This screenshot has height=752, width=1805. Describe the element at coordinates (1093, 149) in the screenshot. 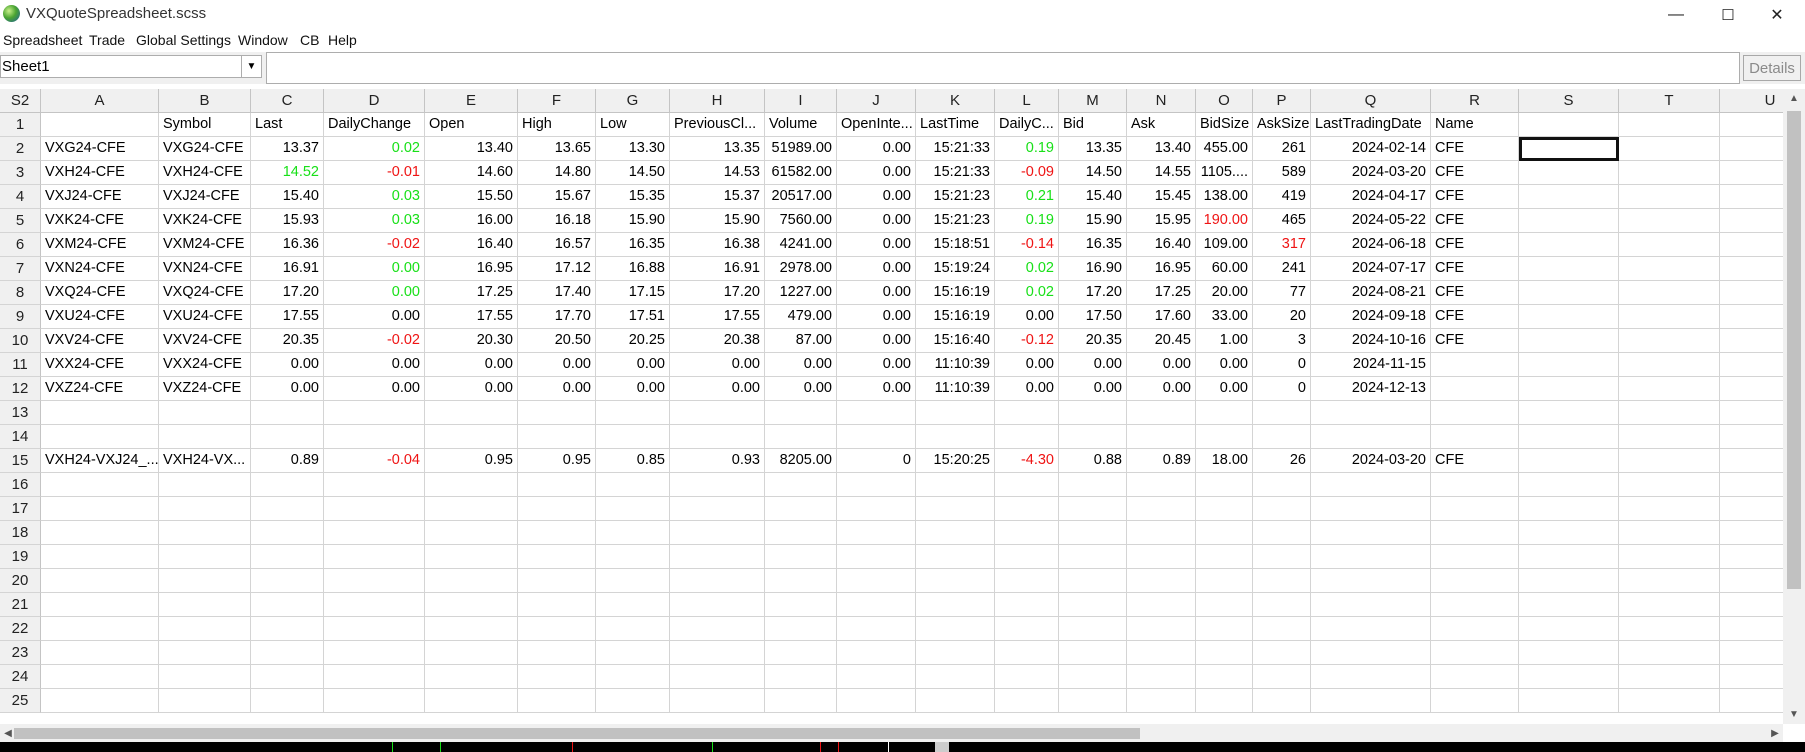

I see `cell-m2: 13.35` at that location.